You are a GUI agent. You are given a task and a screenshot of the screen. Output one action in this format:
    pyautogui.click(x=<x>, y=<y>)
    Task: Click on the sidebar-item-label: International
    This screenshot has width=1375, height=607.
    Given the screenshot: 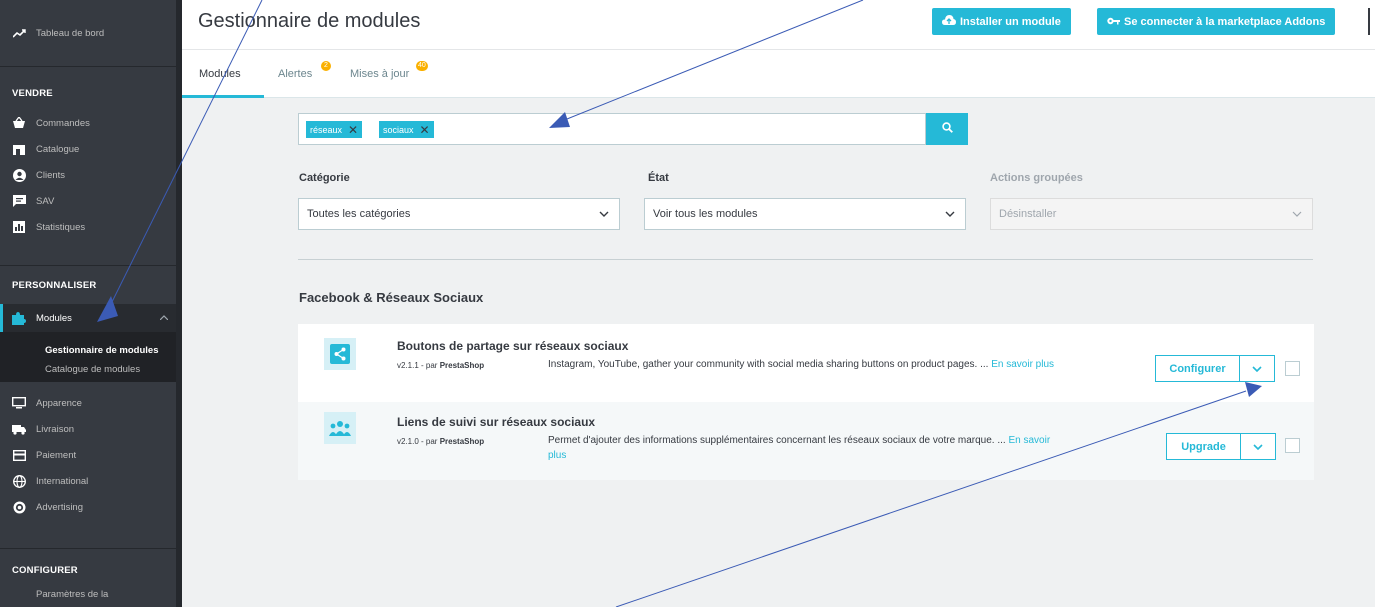 What is the action you would take?
    pyautogui.click(x=62, y=481)
    